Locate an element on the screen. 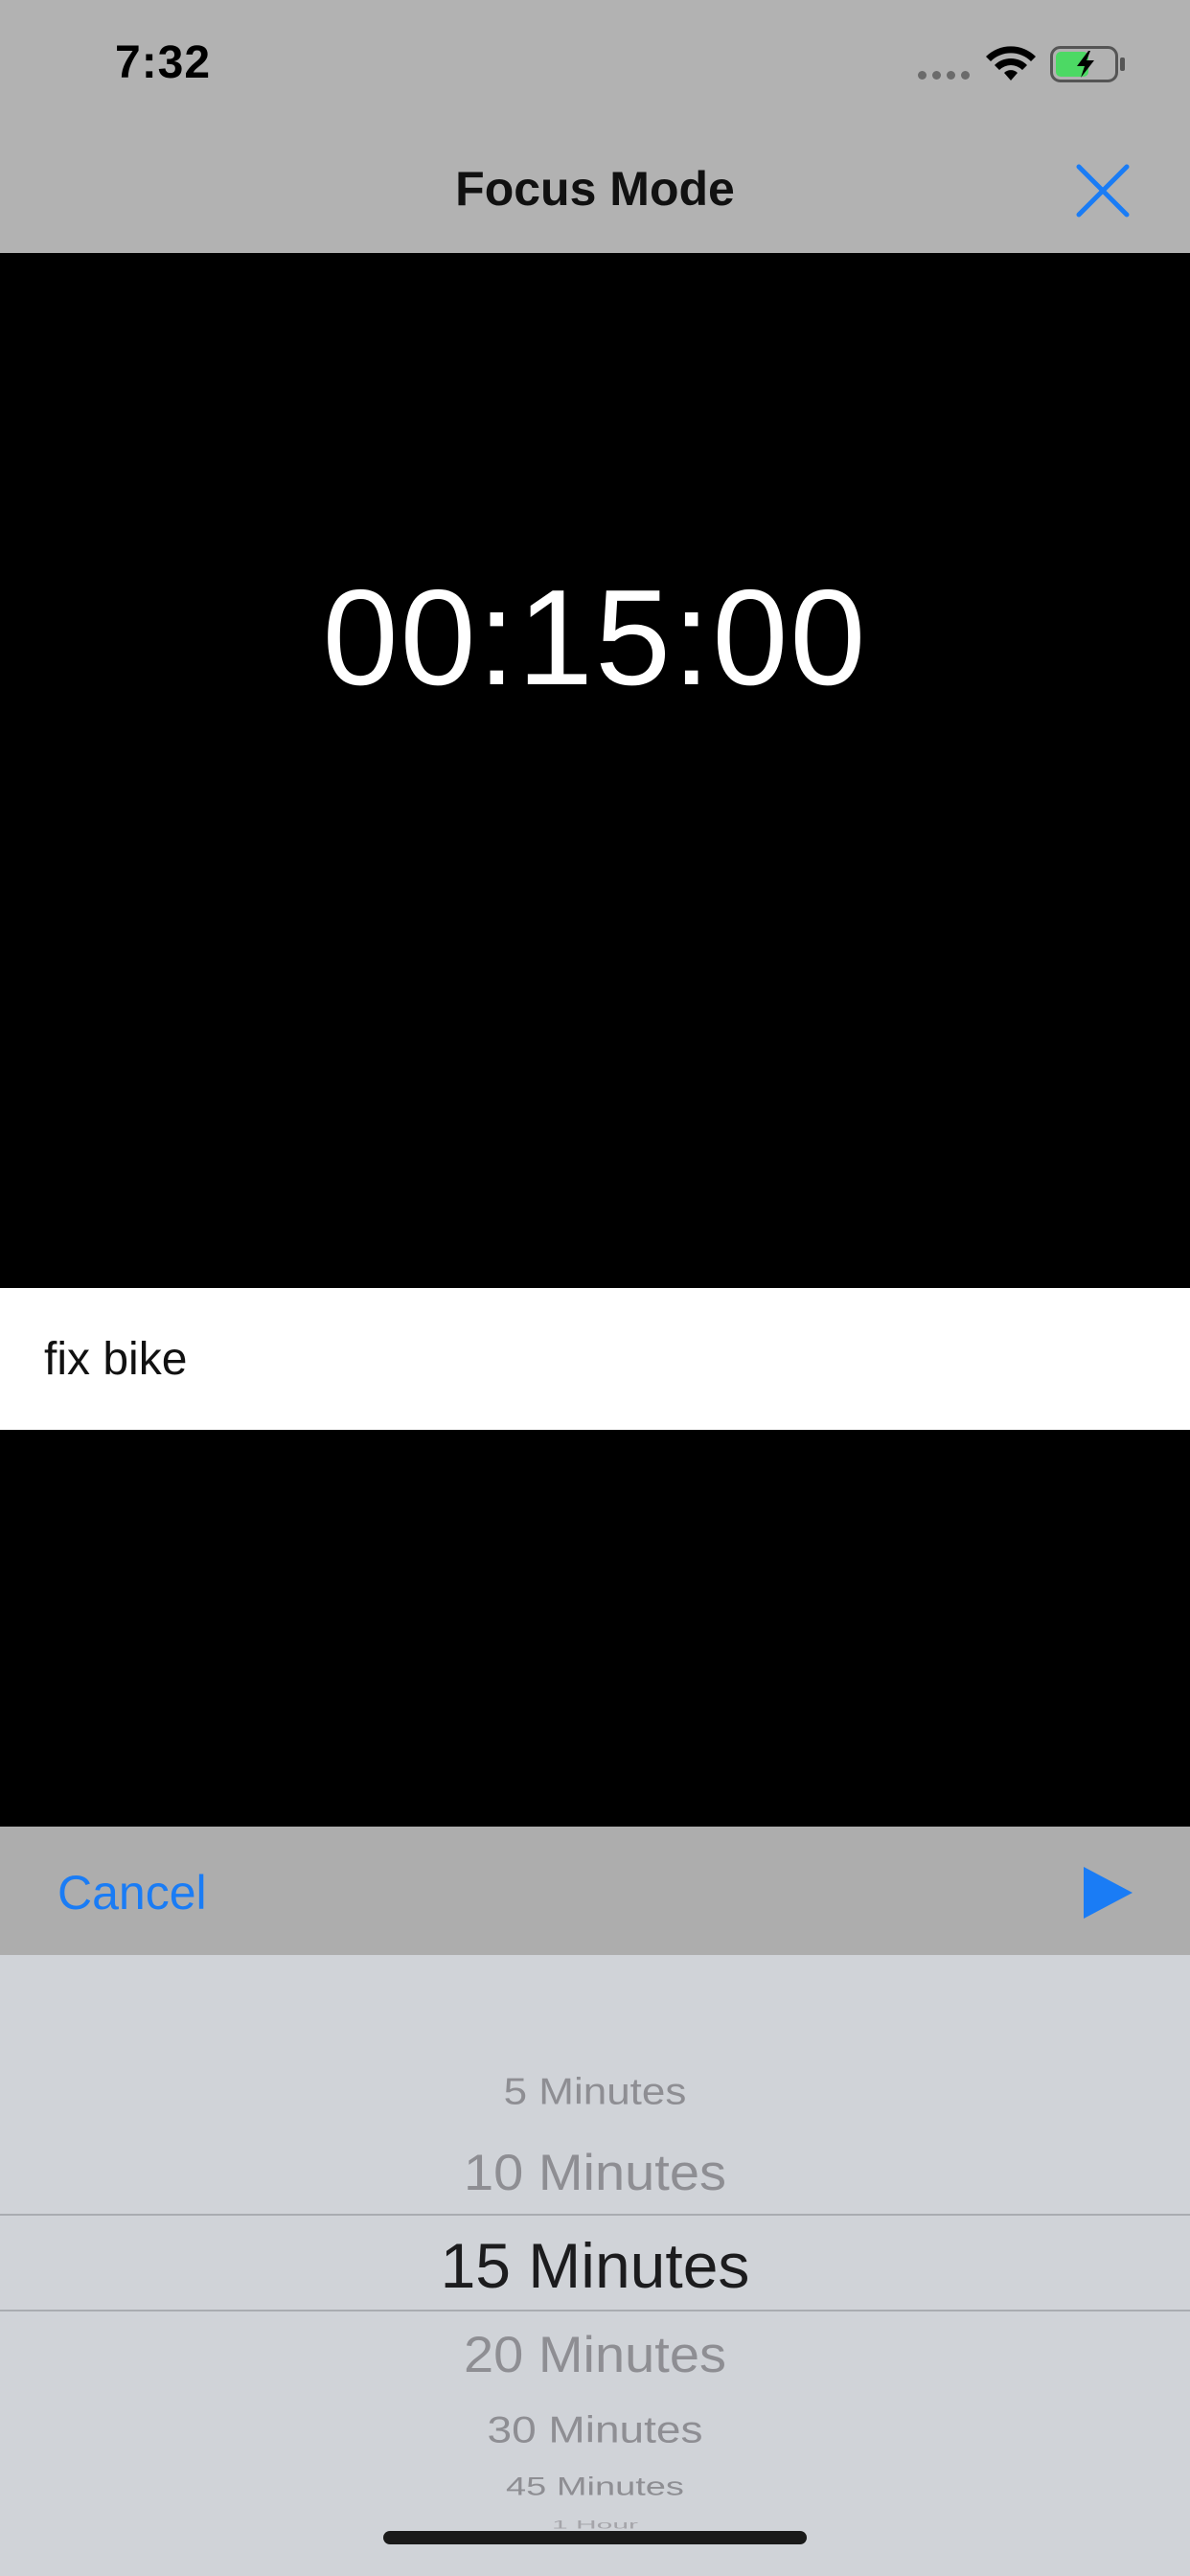  cancel-button: Cancel is located at coordinates (132, 1892).